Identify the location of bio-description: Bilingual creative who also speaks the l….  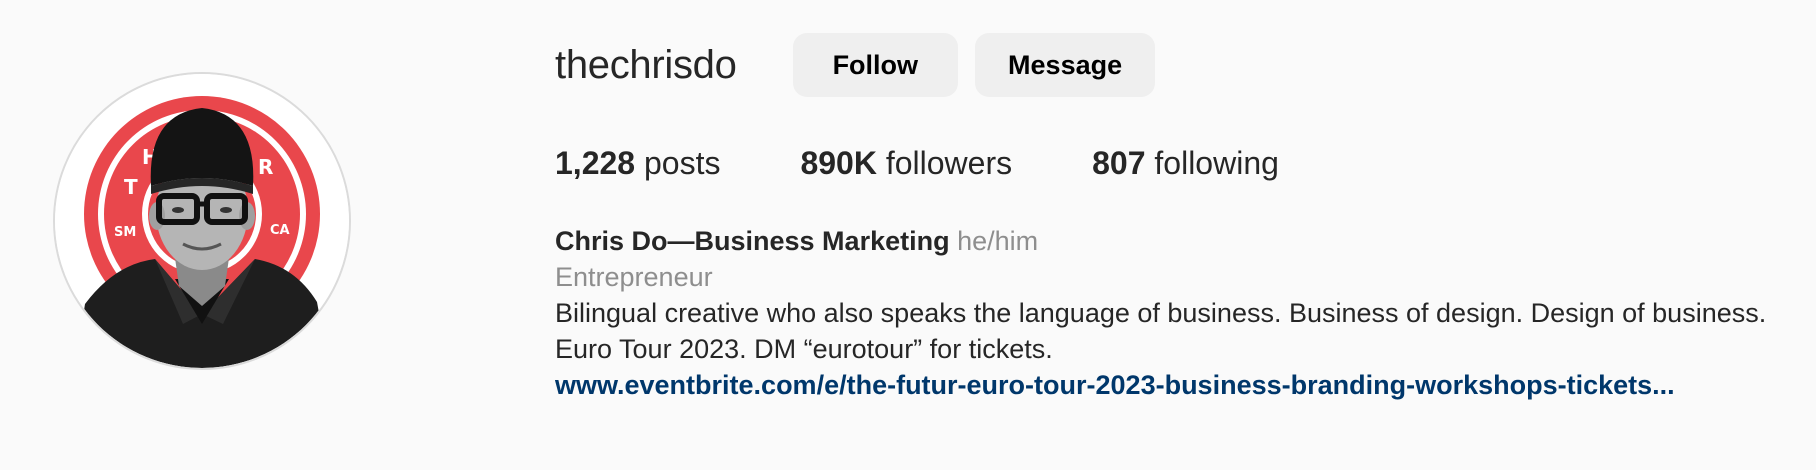
(1161, 331).